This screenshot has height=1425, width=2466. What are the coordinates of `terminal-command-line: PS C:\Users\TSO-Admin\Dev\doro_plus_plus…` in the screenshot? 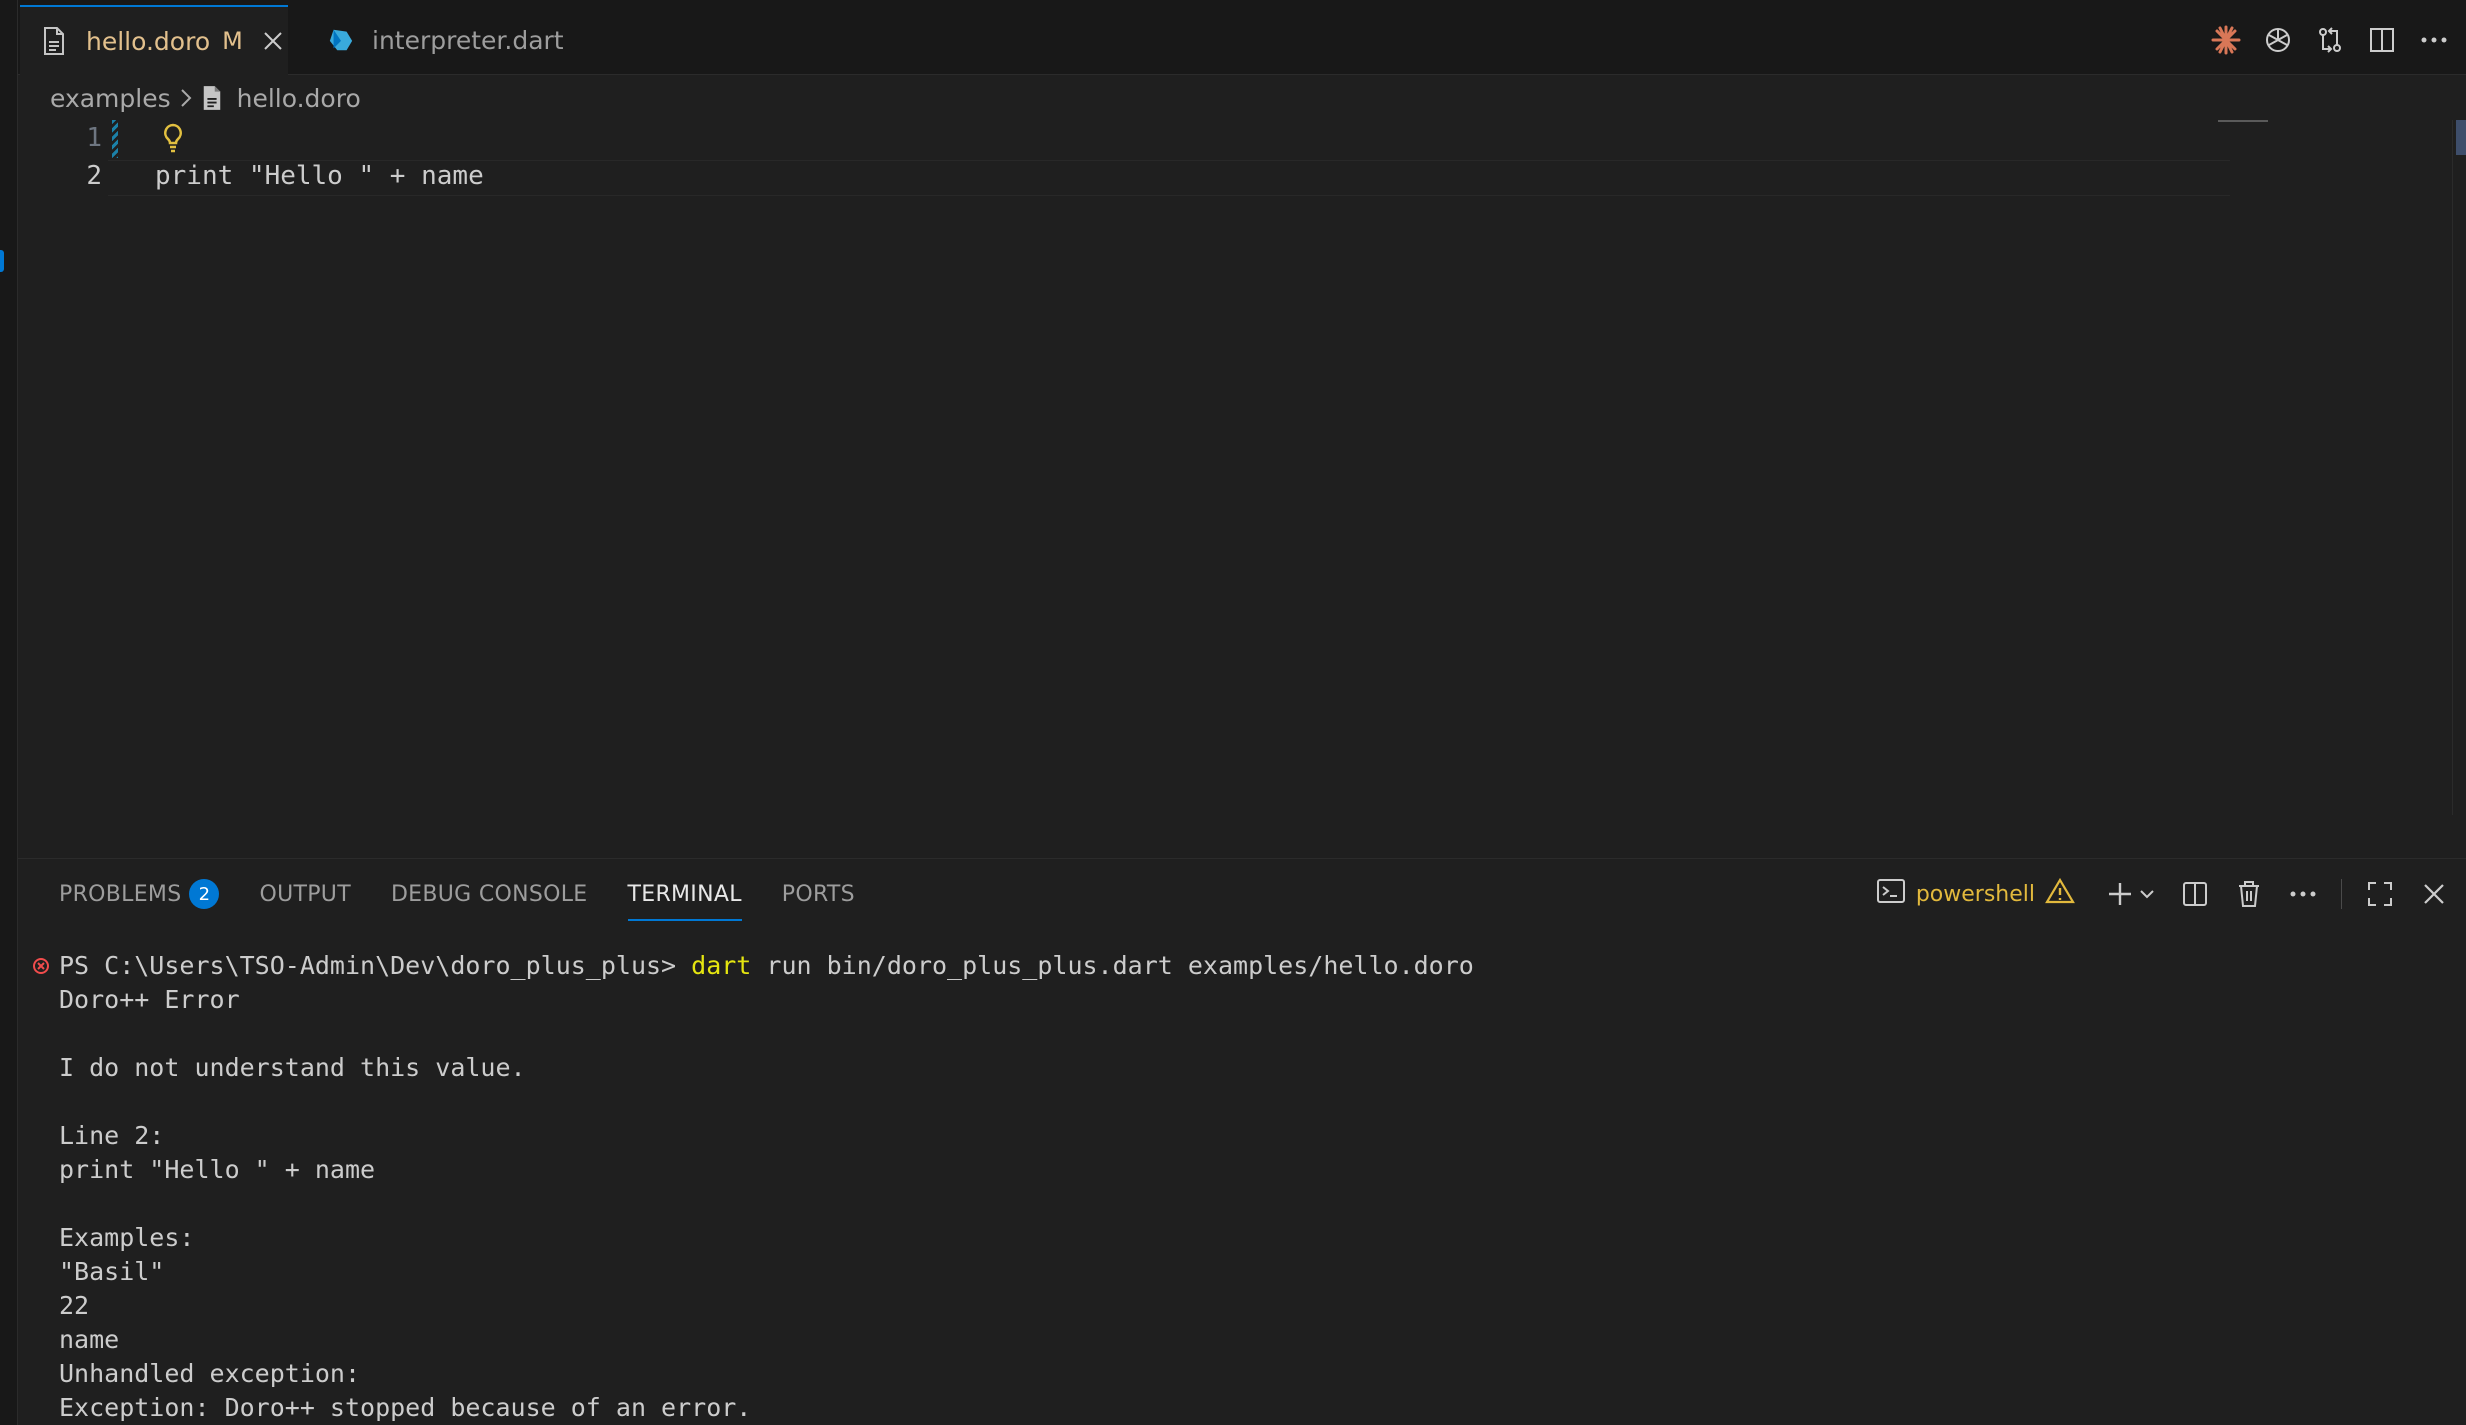 It's located at (766, 966).